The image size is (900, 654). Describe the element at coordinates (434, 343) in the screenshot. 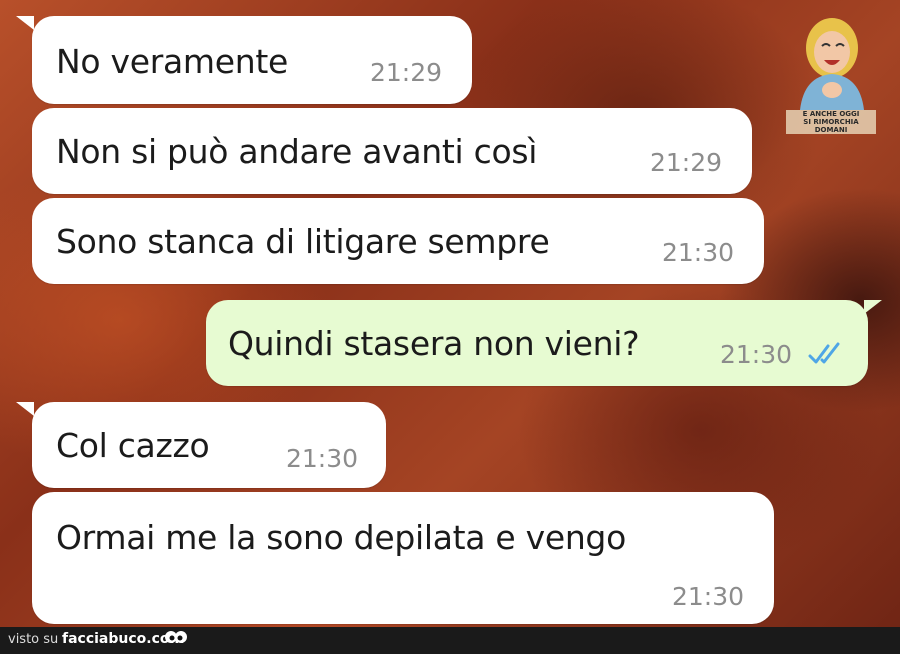

I see `message-text: Quindi stasera non vieni?` at that location.